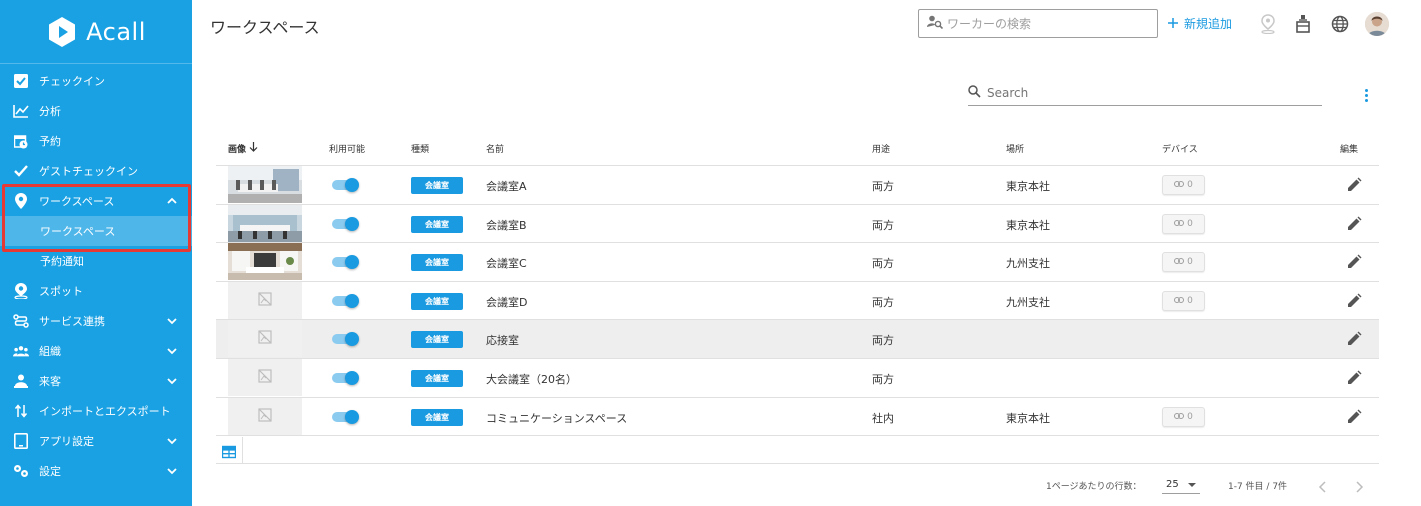  What do you see at coordinates (797, 339) in the screenshot?
I see `table-row: 会議室 応接室 両方` at bounding box center [797, 339].